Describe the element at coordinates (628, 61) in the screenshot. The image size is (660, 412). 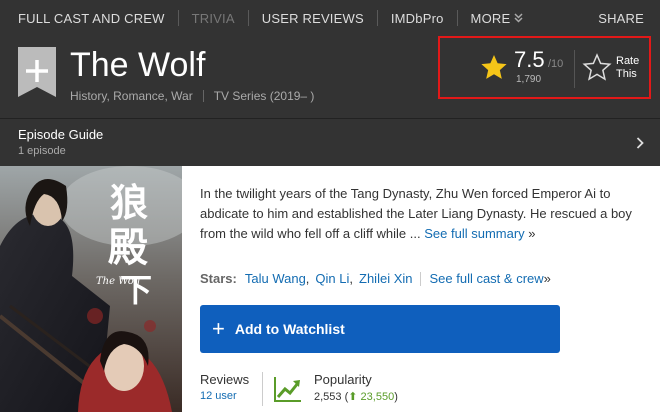
I see `rate-label-line-1: Rate` at that location.